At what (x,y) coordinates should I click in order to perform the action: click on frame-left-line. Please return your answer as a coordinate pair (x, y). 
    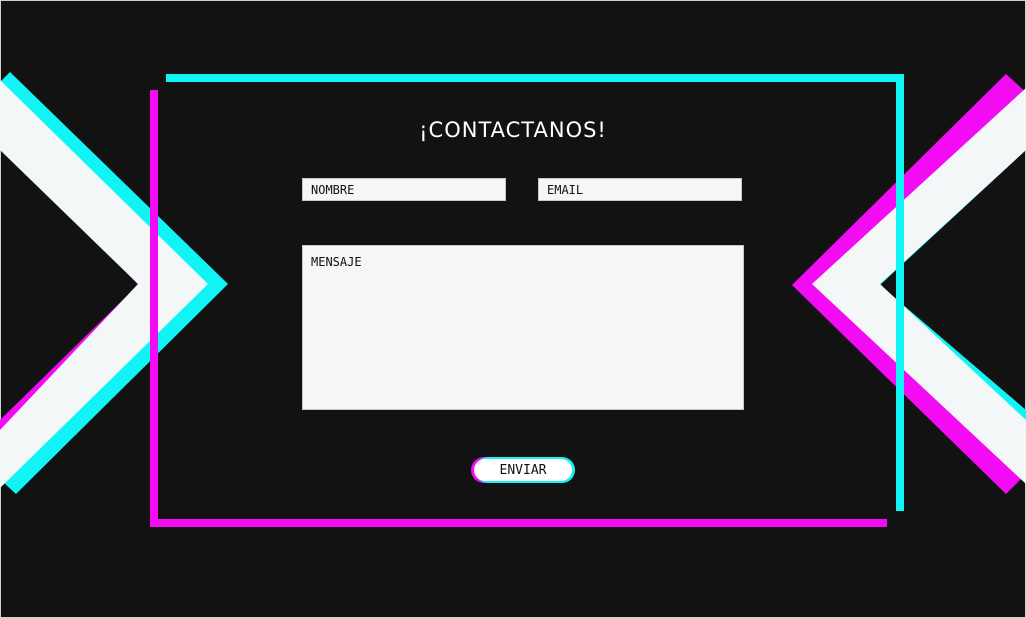
    Looking at the image, I should click on (154, 308).